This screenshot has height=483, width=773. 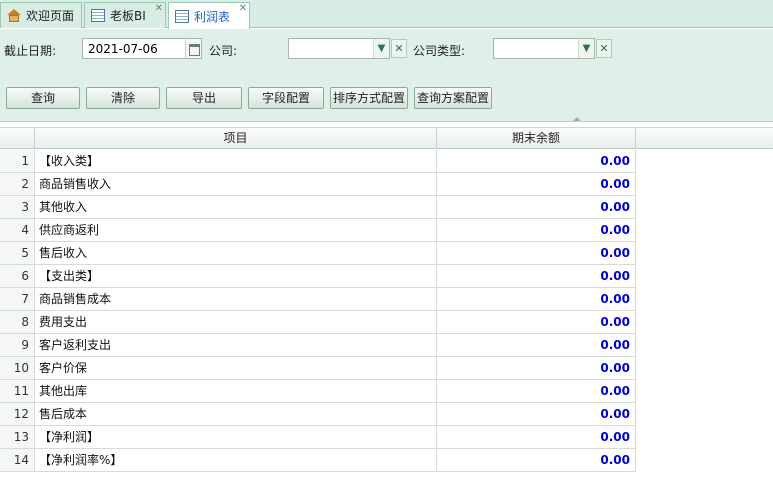 I want to click on tab-label: 欢迎页面, so click(x=50, y=16).